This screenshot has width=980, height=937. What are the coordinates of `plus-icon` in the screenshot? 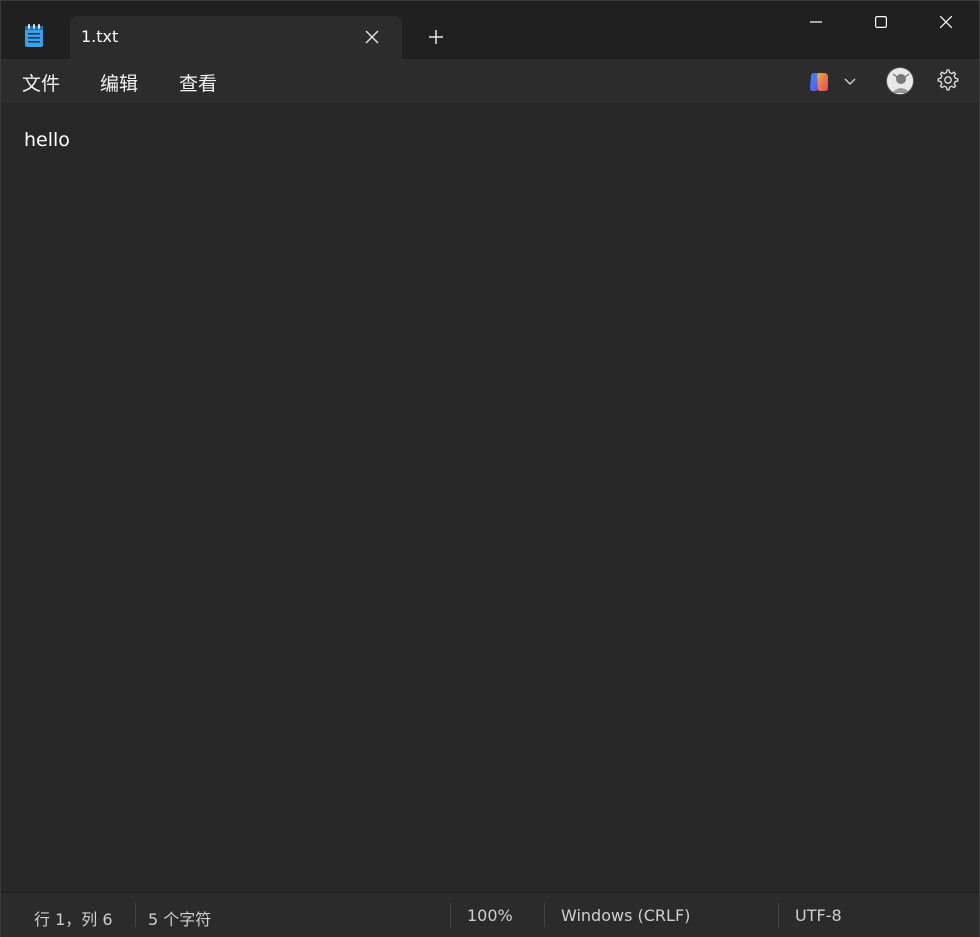 It's located at (436, 37).